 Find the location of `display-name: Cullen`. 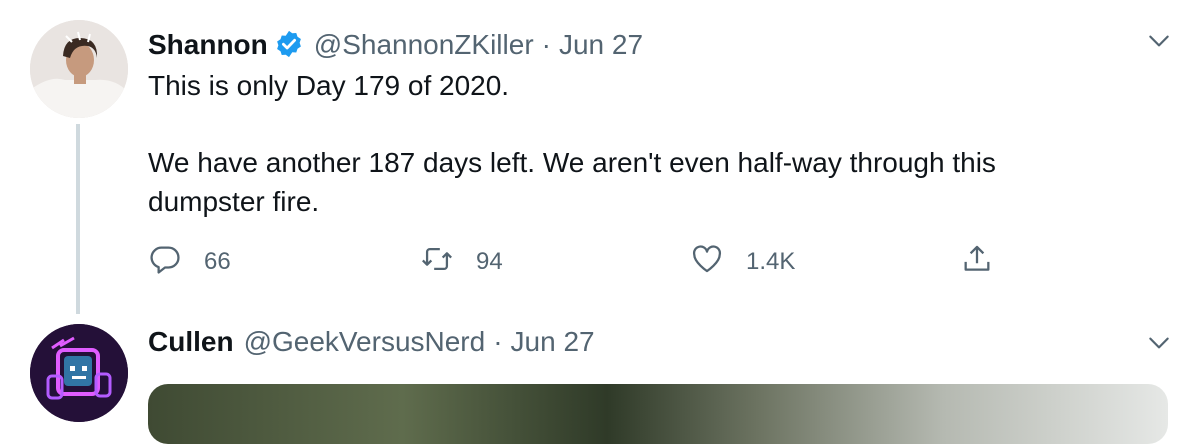

display-name: Cullen is located at coordinates (191, 342).